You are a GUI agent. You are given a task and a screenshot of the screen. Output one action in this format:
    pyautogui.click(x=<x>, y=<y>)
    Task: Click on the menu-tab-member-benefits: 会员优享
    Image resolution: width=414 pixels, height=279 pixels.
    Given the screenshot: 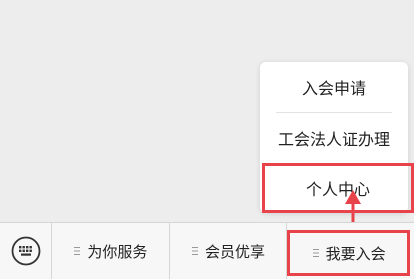 What is the action you would take?
    pyautogui.click(x=229, y=251)
    